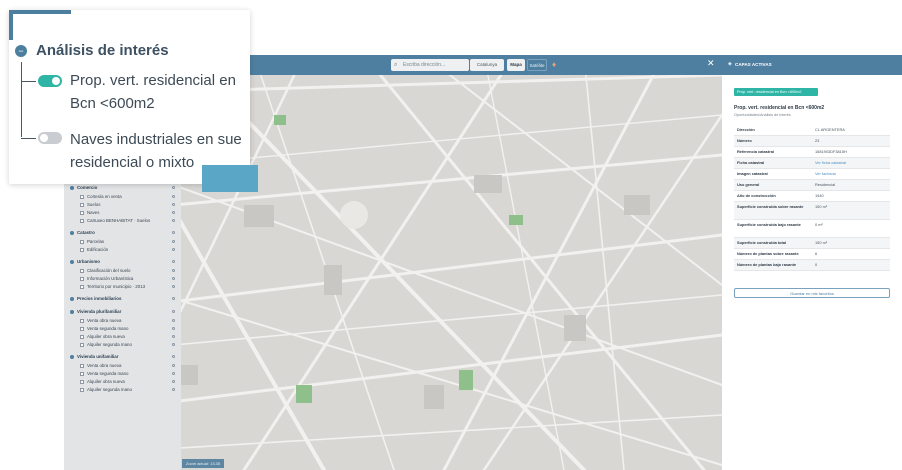 This screenshot has height=470, width=902. What do you see at coordinates (767, 264) in the screenshot?
I see `attribute-key: Número de plantas bajo rasante` at bounding box center [767, 264].